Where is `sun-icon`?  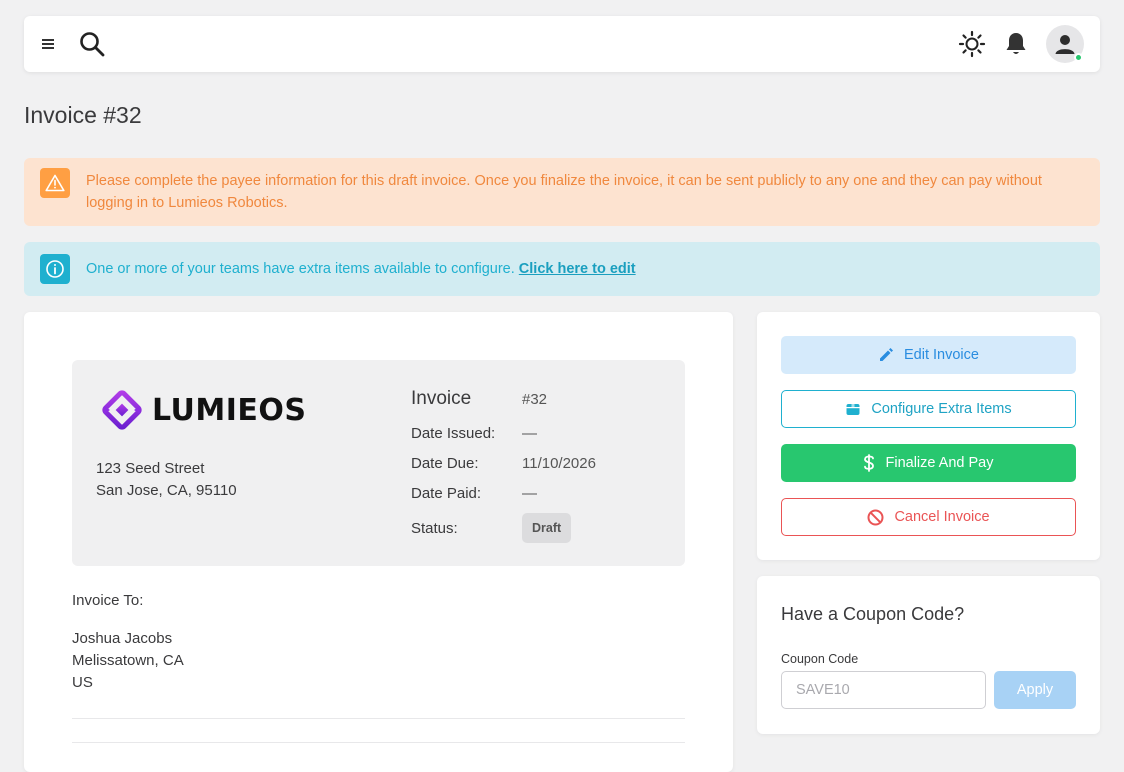
sun-icon is located at coordinates (972, 44).